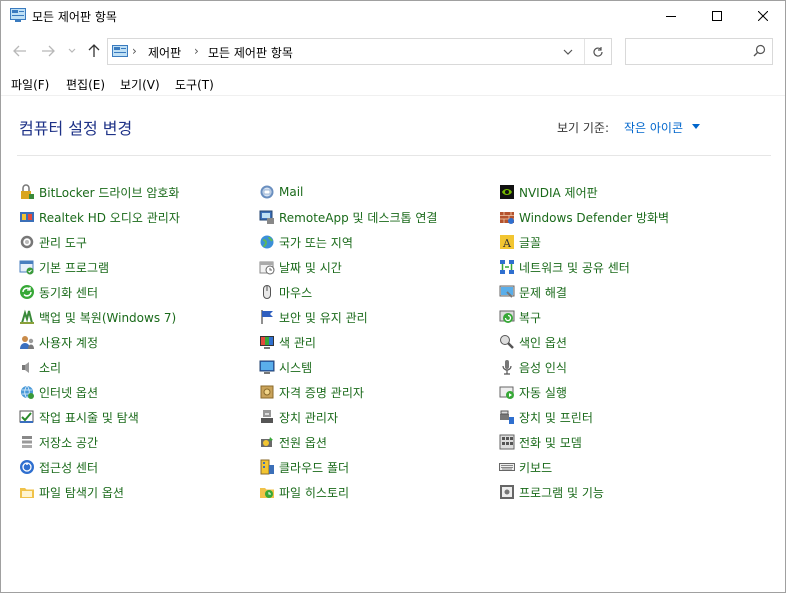  I want to click on control-panel-item-label: 전원 옵션, so click(303, 442).